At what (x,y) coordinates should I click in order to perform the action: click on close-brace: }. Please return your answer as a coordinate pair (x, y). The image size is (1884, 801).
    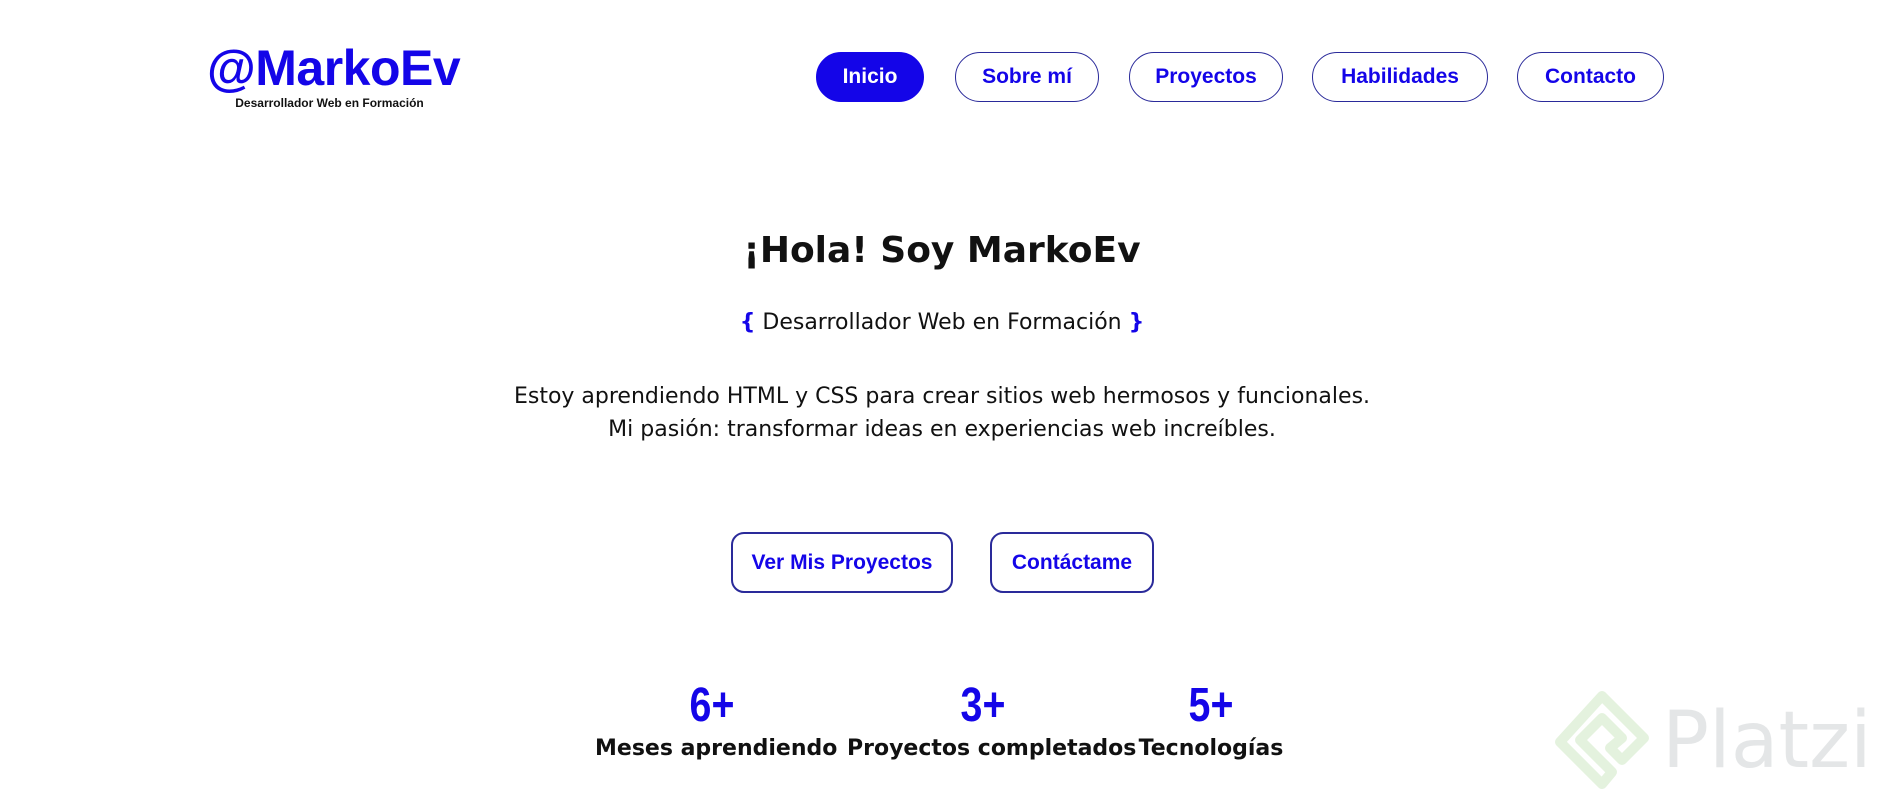
    Looking at the image, I should click on (1136, 322).